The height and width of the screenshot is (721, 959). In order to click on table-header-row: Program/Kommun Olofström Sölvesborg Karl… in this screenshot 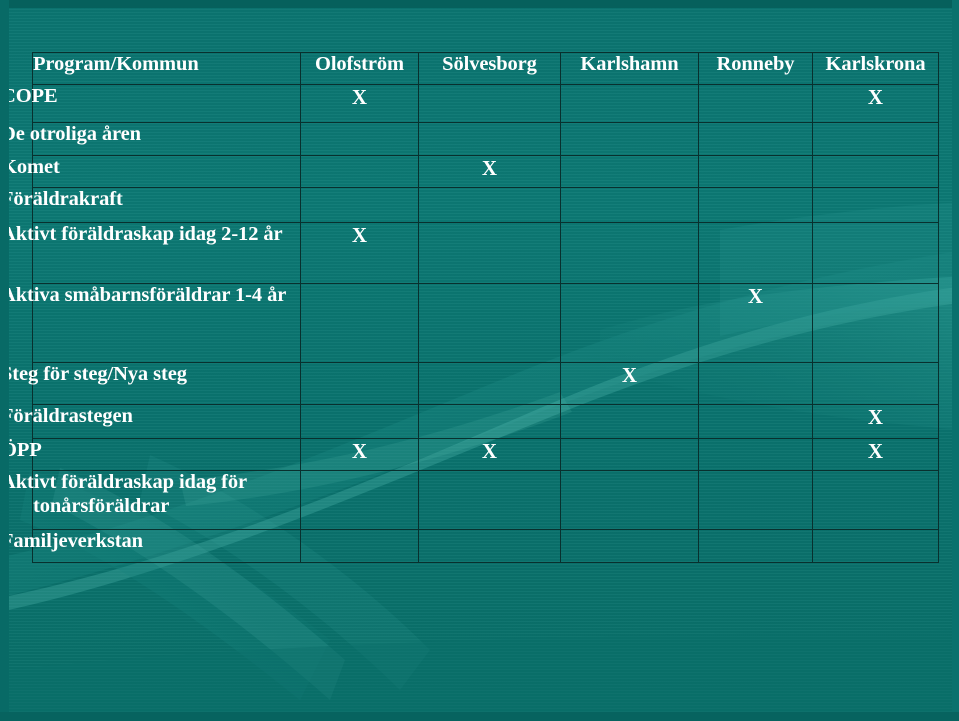, I will do `click(485, 68)`.